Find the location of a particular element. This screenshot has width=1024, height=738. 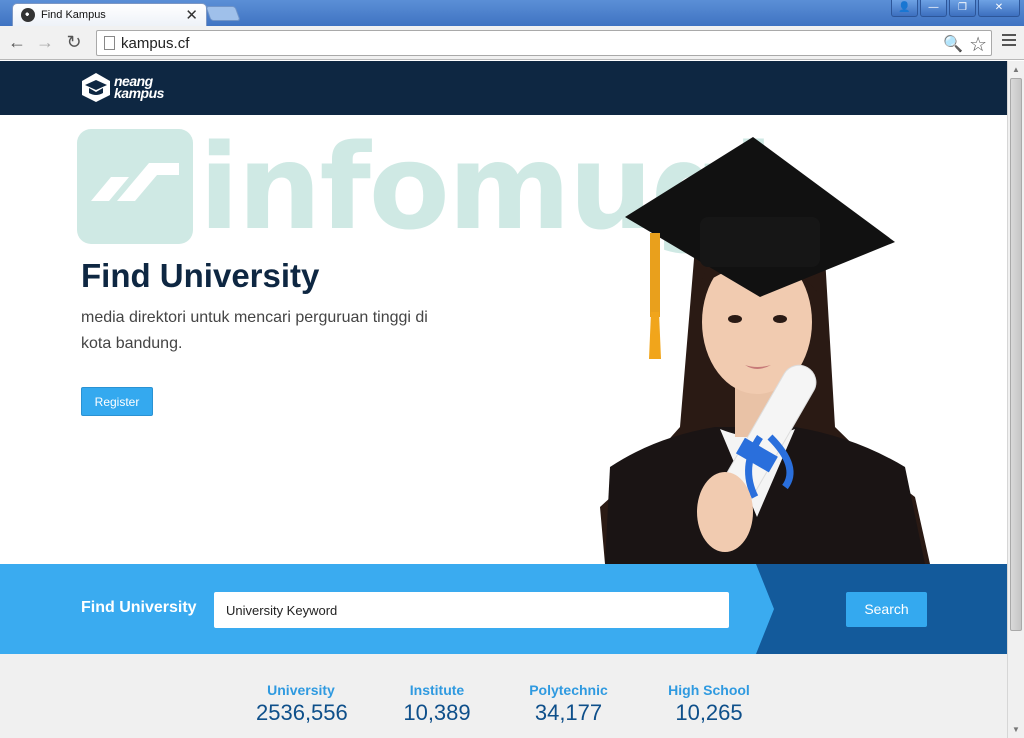

close-tab-icon: ✕ is located at coordinates (191, 15).